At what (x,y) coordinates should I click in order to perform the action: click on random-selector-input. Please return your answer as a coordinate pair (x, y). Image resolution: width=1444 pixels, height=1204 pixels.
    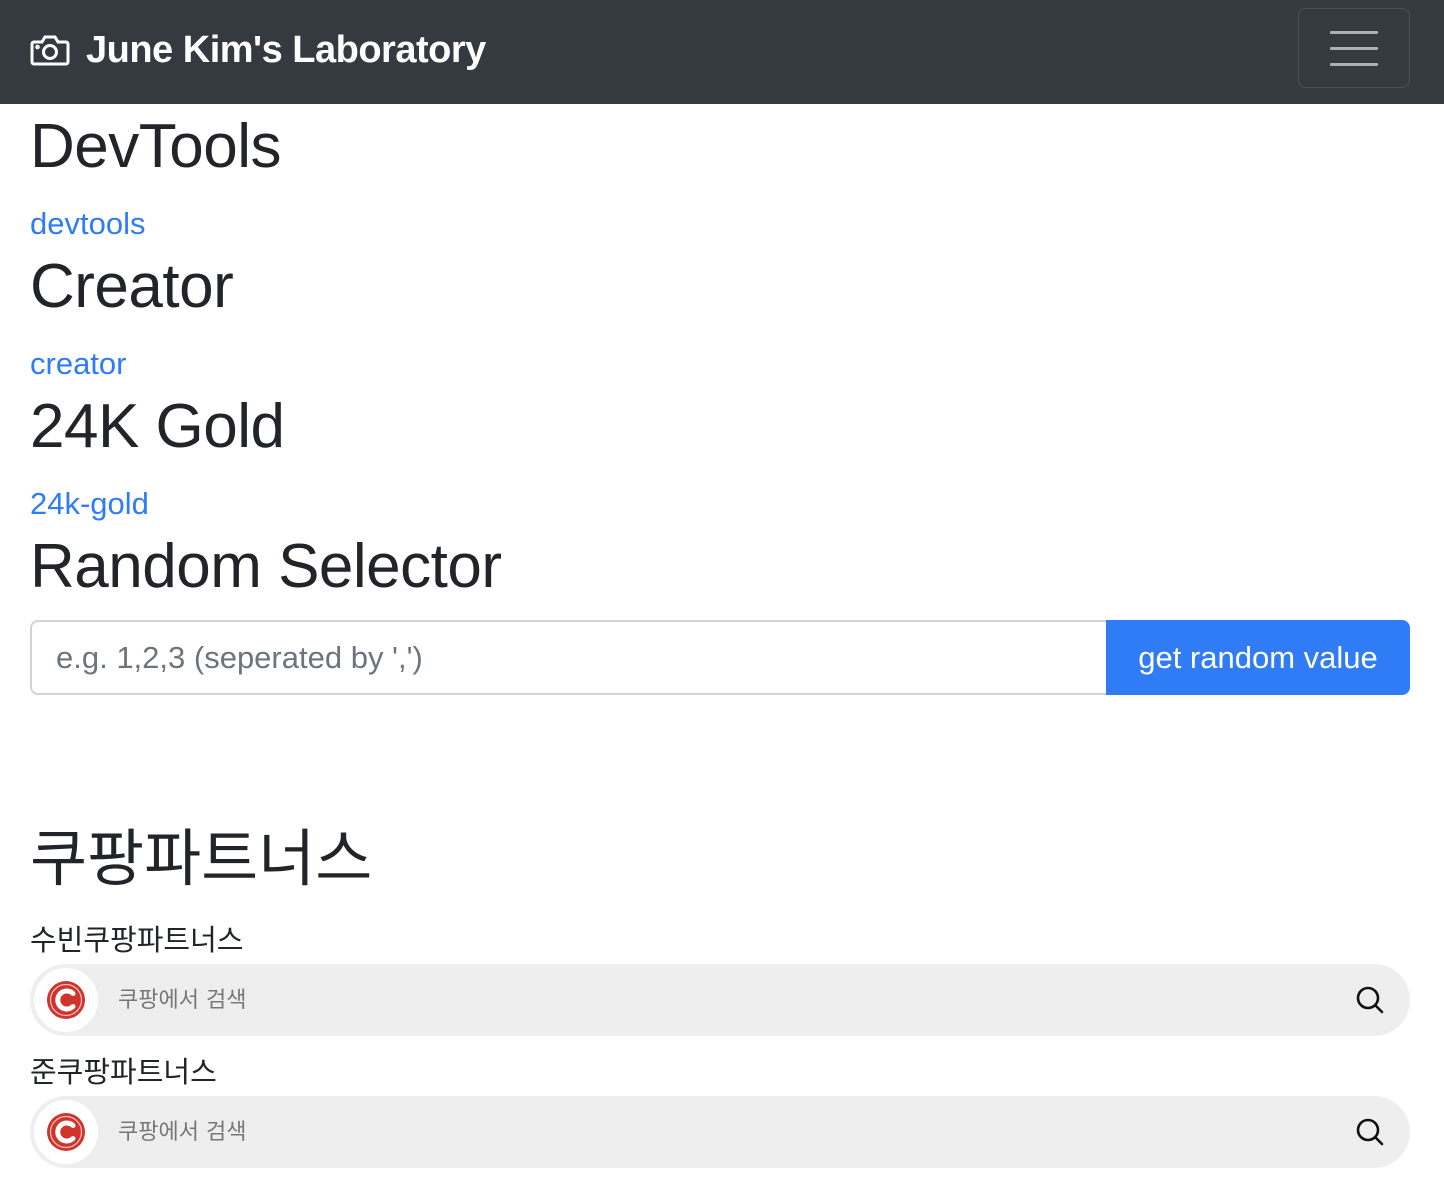
    Looking at the image, I should click on (568, 657).